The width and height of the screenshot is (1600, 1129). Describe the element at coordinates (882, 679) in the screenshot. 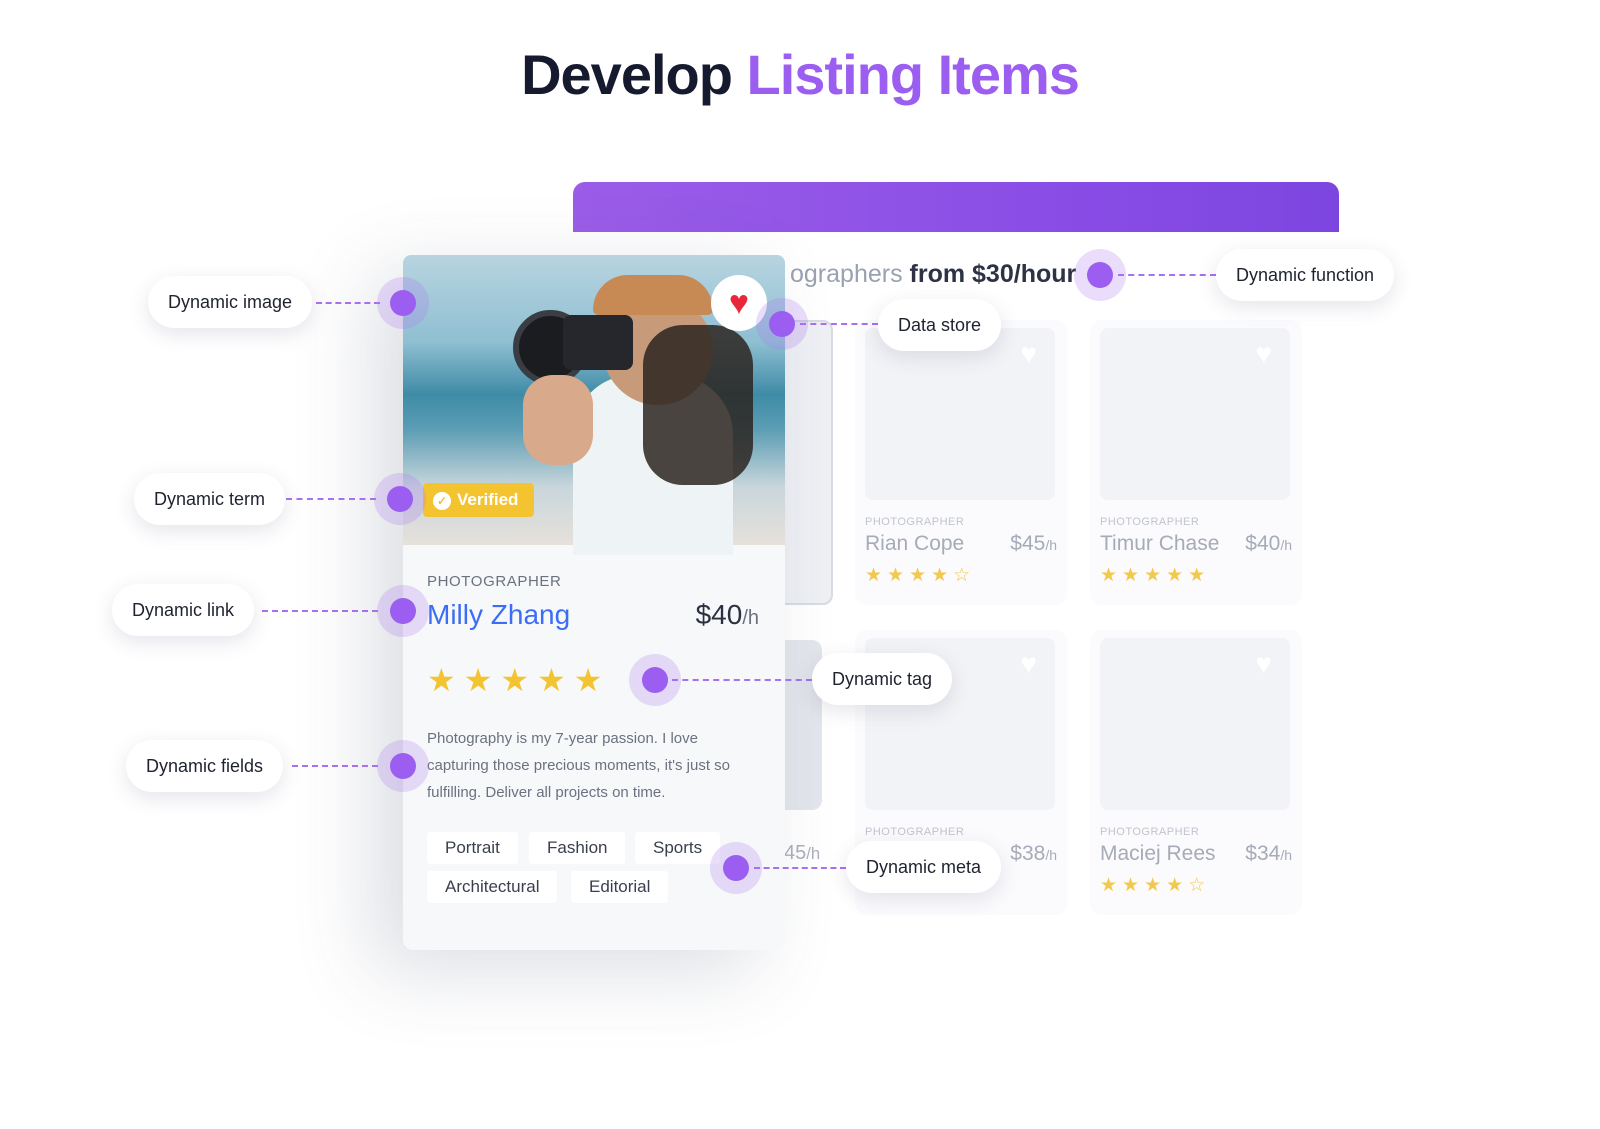

I see `annotation-dynamic-tag: Dynamic tag` at that location.